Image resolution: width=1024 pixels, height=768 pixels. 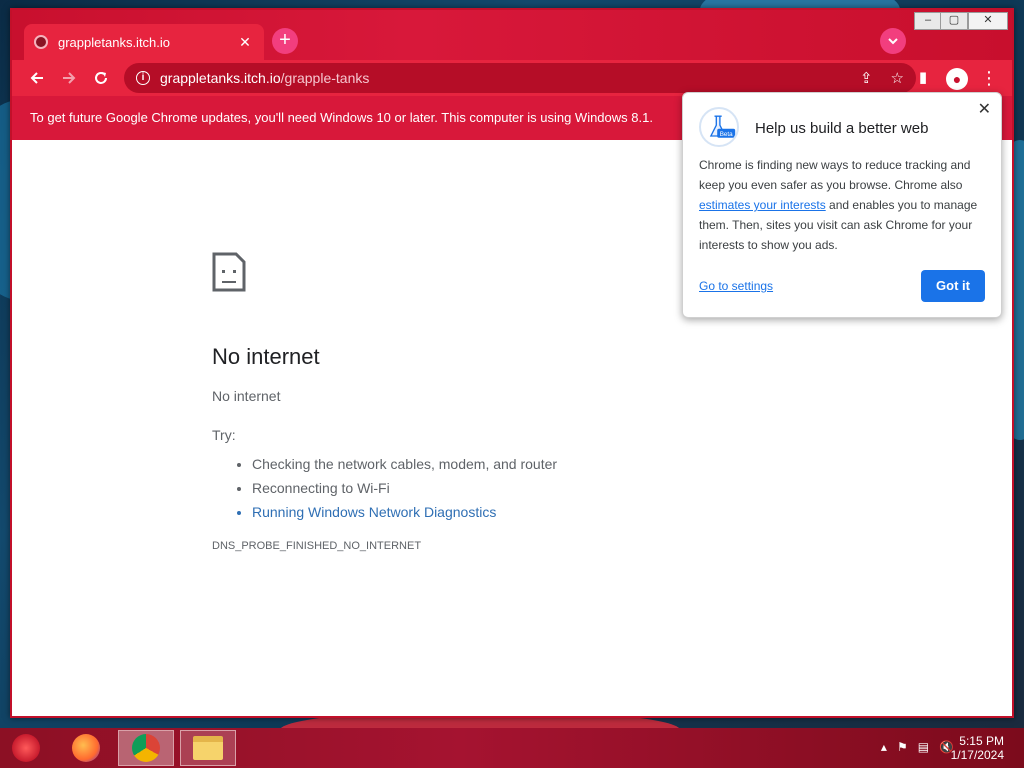 I want to click on reload-icon, so click(x=101, y=78).